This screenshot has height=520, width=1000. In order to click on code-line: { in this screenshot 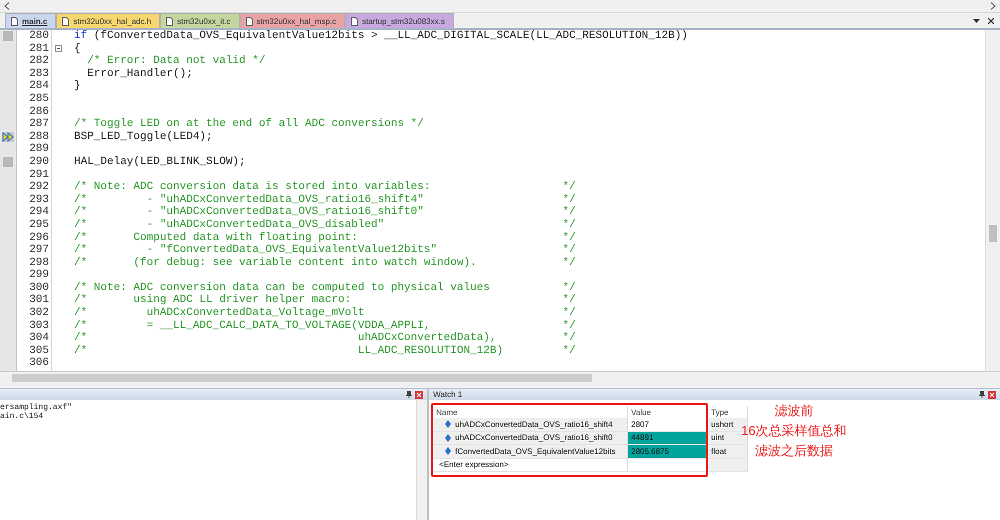, I will do `click(77, 49)`.